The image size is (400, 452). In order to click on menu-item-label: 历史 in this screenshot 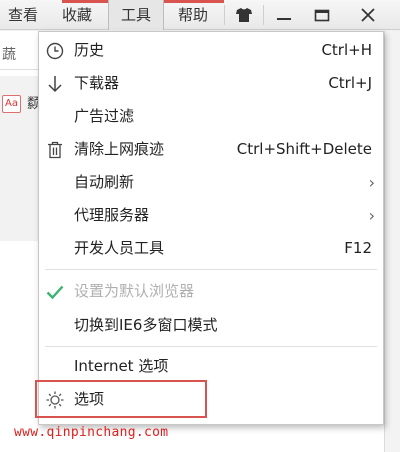, I will do `click(89, 50)`.